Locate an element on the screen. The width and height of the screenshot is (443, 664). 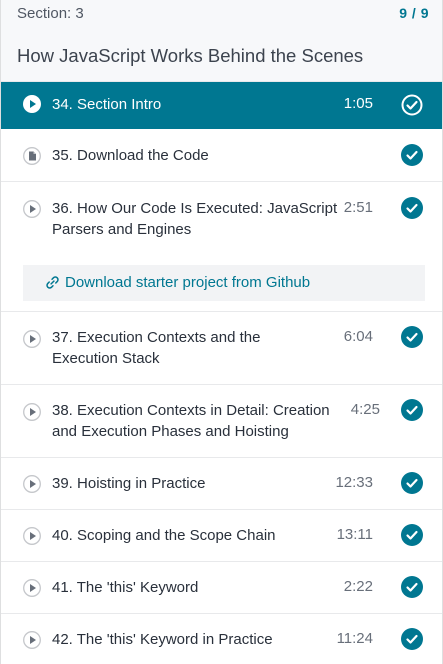
lecture-duration: 13:11 is located at coordinates (354, 534).